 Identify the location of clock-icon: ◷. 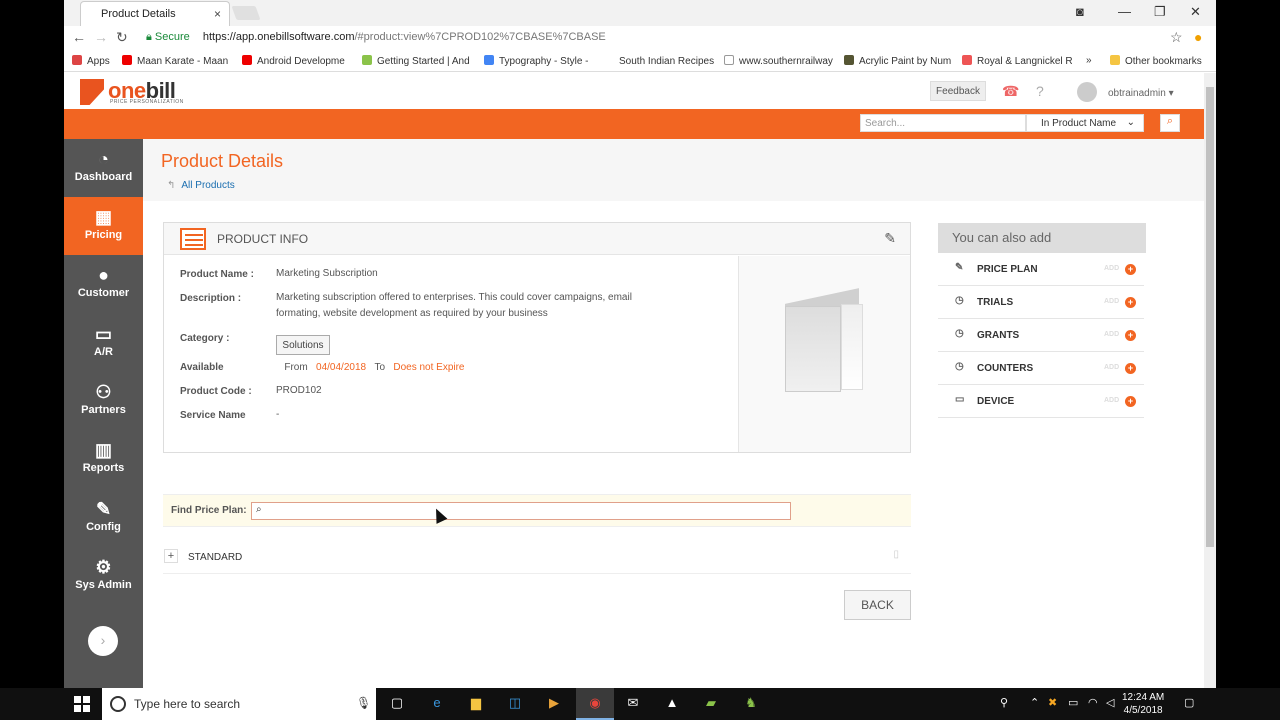
(959, 366).